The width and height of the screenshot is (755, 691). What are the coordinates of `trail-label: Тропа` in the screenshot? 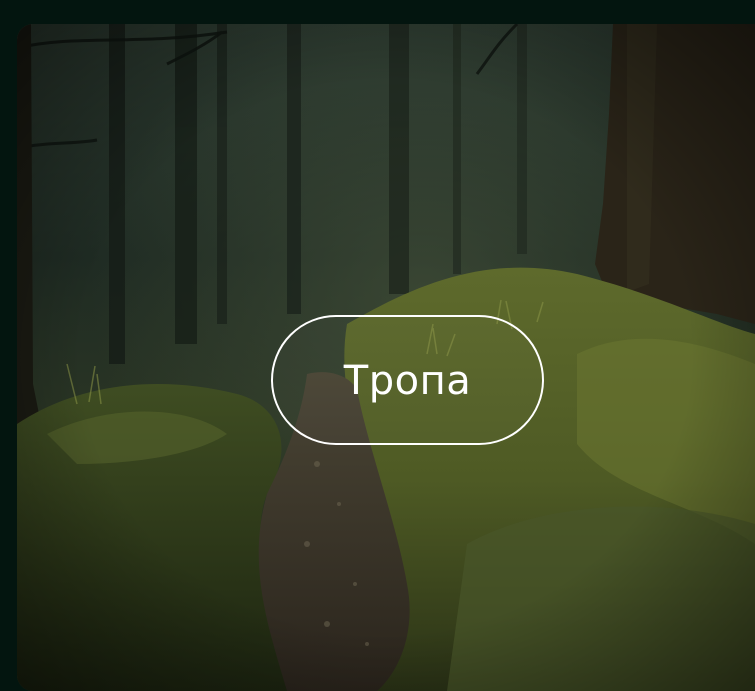 It's located at (407, 381).